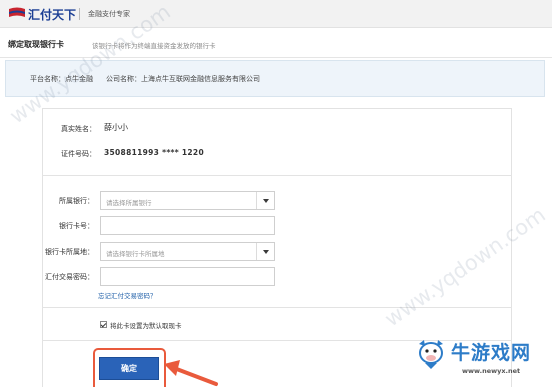 This screenshot has width=552, height=387. Describe the element at coordinates (135, 254) in the screenshot. I see `card-region-placeholder: 请选择银行卡所属地` at that location.